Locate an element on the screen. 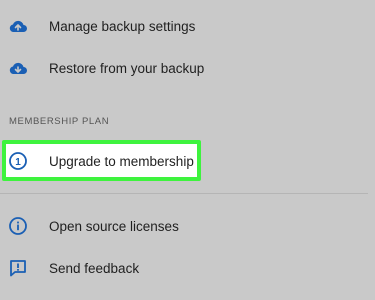 Image resolution: width=375 pixels, height=300 pixels. menu-item-open-source-licenses: Open source licenses is located at coordinates (187, 226).